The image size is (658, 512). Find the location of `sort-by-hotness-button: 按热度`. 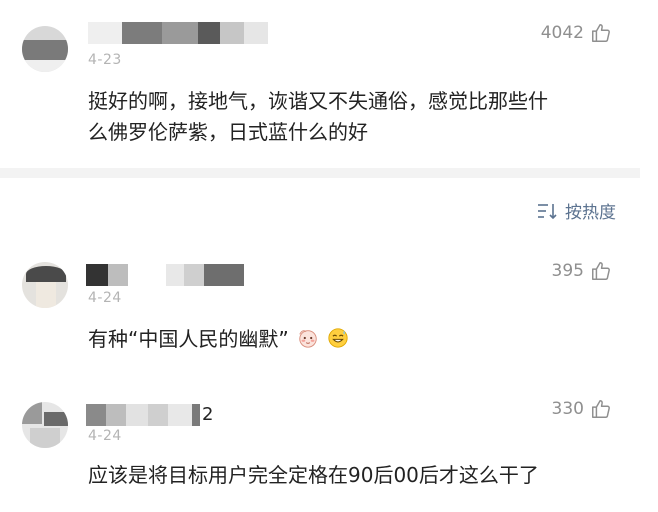

sort-by-hotness-button: 按热度 is located at coordinates (576, 210).